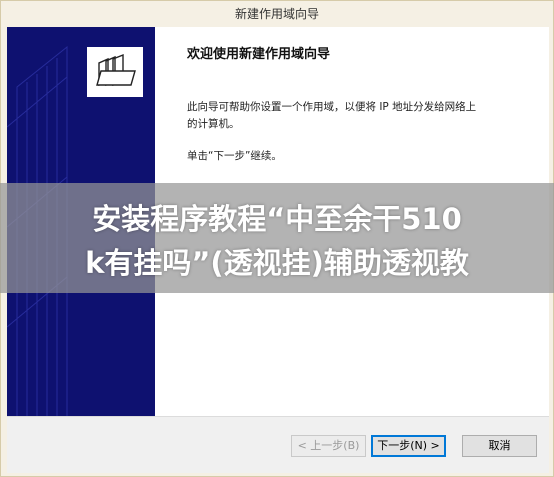 The image size is (554, 477). Describe the element at coordinates (259, 54) in the screenshot. I see `wizard-heading: 欢迎使用新建作用域向导` at that location.